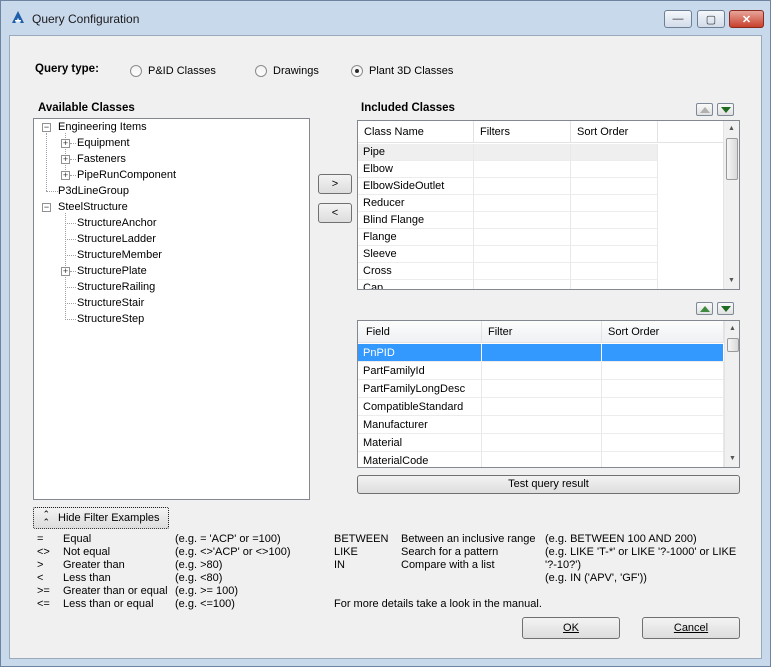 This screenshot has width=771, height=667. I want to click on remove-class-button: <, so click(335, 213).